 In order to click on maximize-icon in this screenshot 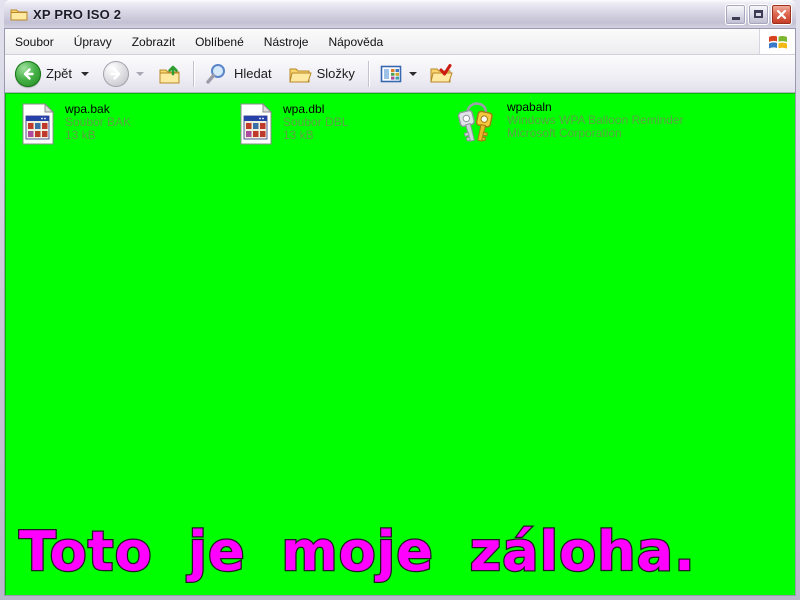, I will do `click(758, 14)`.